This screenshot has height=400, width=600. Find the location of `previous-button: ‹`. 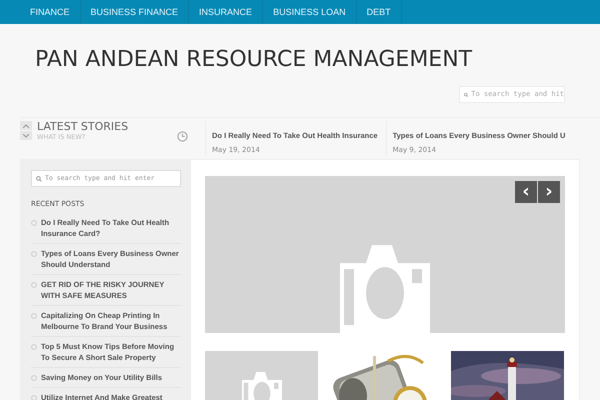

previous-button: ‹ is located at coordinates (526, 192).